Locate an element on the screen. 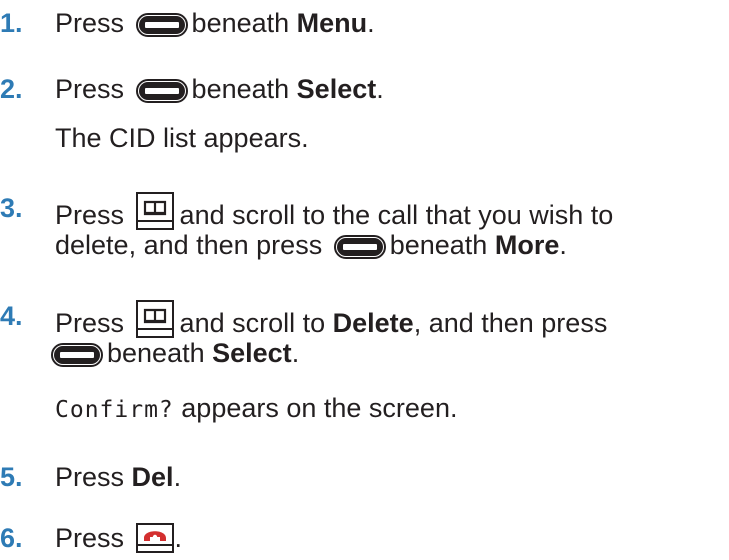  step-number: 6. is located at coordinates (11, 538).